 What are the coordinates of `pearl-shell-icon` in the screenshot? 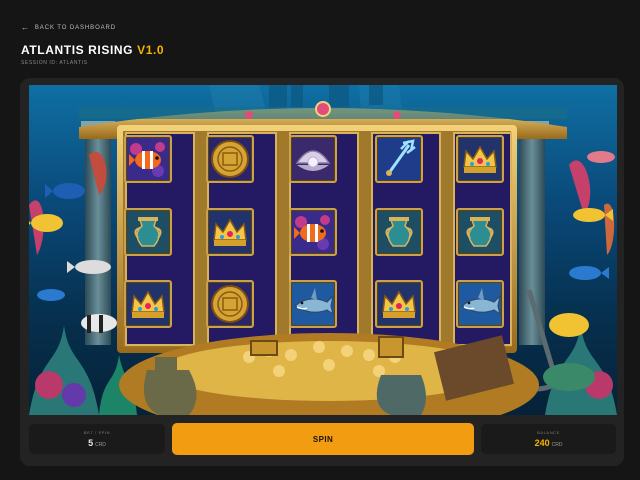 It's located at (313, 160).